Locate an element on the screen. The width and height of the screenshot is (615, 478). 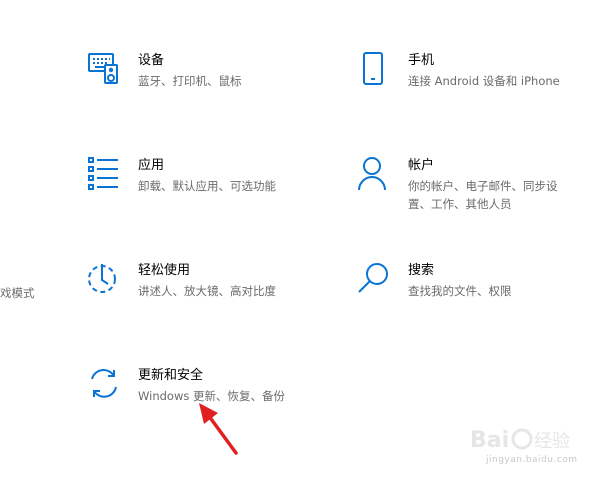
tile-title: 设备 is located at coordinates (151, 60).